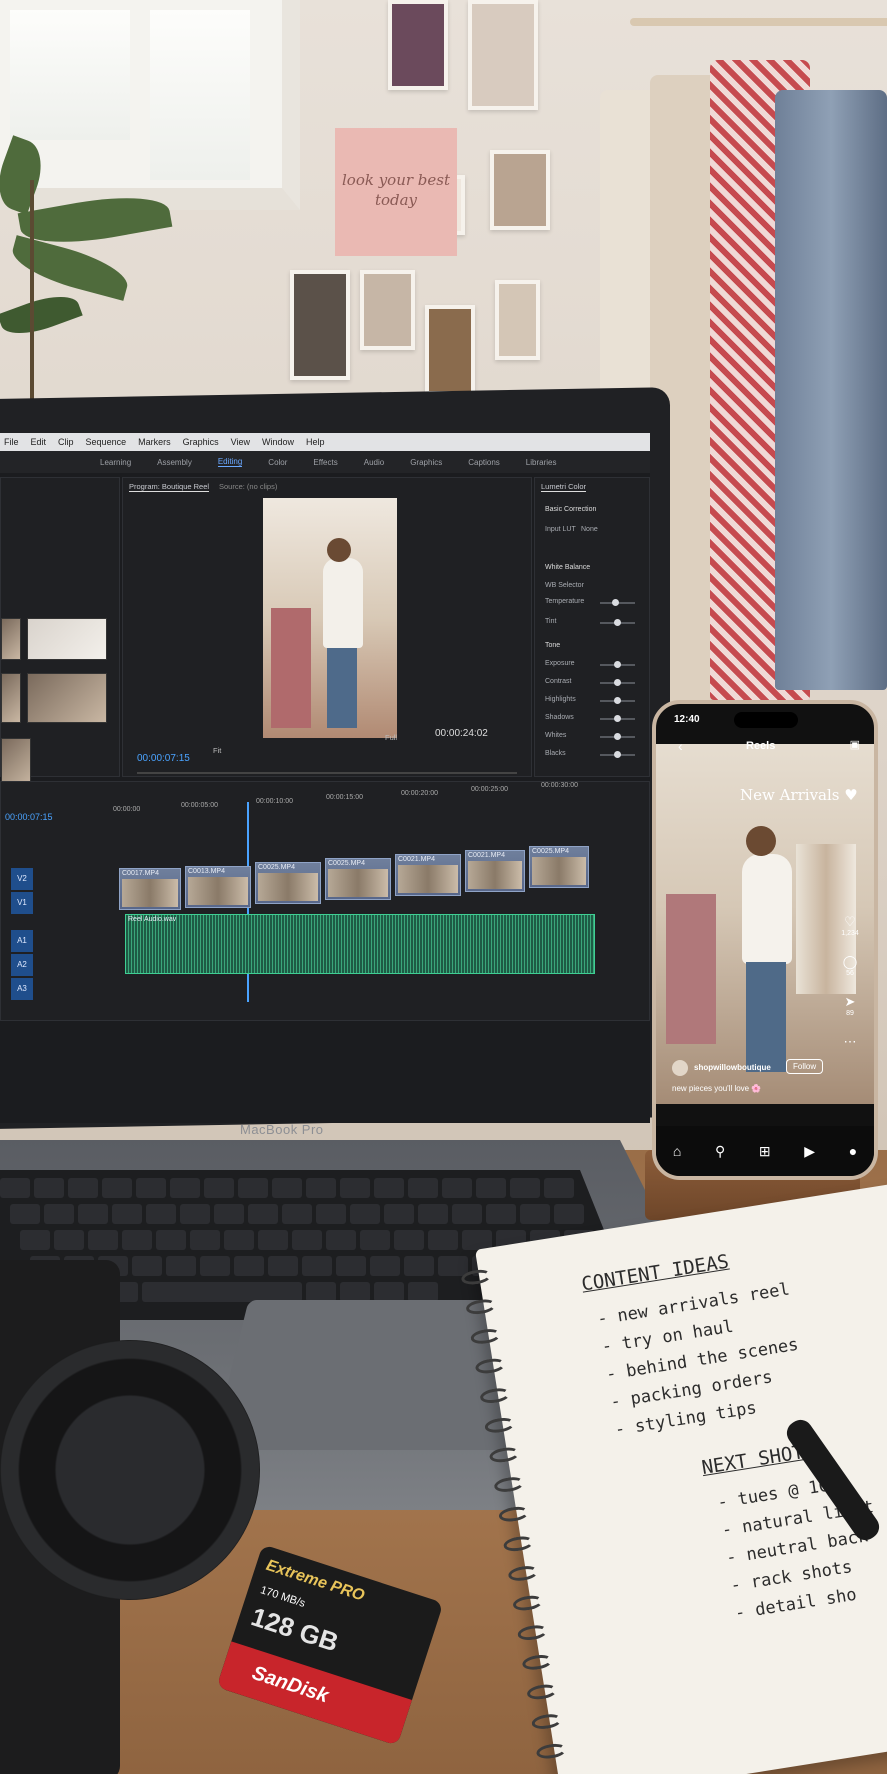 The width and height of the screenshot is (887, 1774). What do you see at coordinates (732, 1067) in the screenshot?
I see `username: shopwillowboutique` at bounding box center [732, 1067].